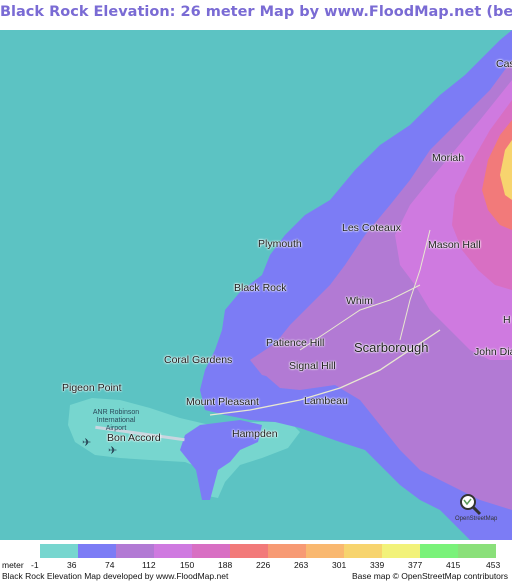 Image resolution: width=512 pixels, height=582 pixels. Describe the element at coordinates (260, 288) in the screenshot. I see `place-label: Black Rock` at that location.